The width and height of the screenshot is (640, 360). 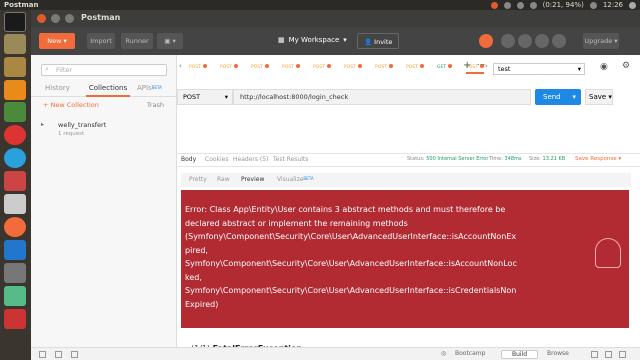 What do you see at coordinates (188, 159) in the screenshot?
I see `tab-body: Body` at bounding box center [188, 159].